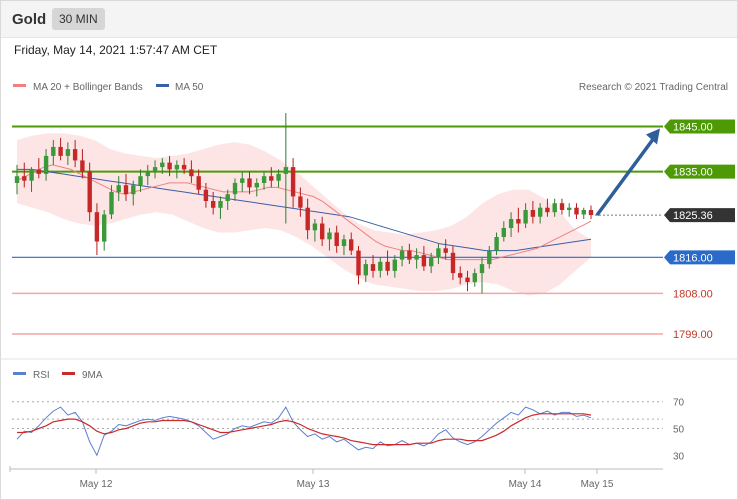 The height and width of the screenshot is (500, 738). What do you see at coordinates (58, 375) in the screenshot?
I see `rsi-legend: RSI 9MA` at bounding box center [58, 375].